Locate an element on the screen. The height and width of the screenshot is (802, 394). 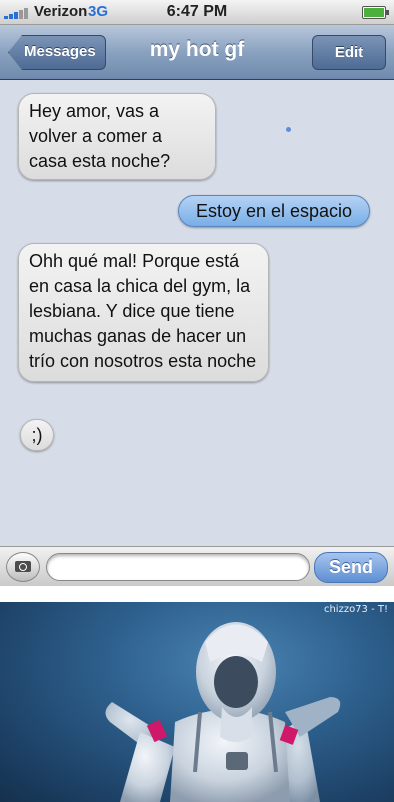
status-bar: Verizon 3G 6:47 PM is located at coordinates (197, 12).